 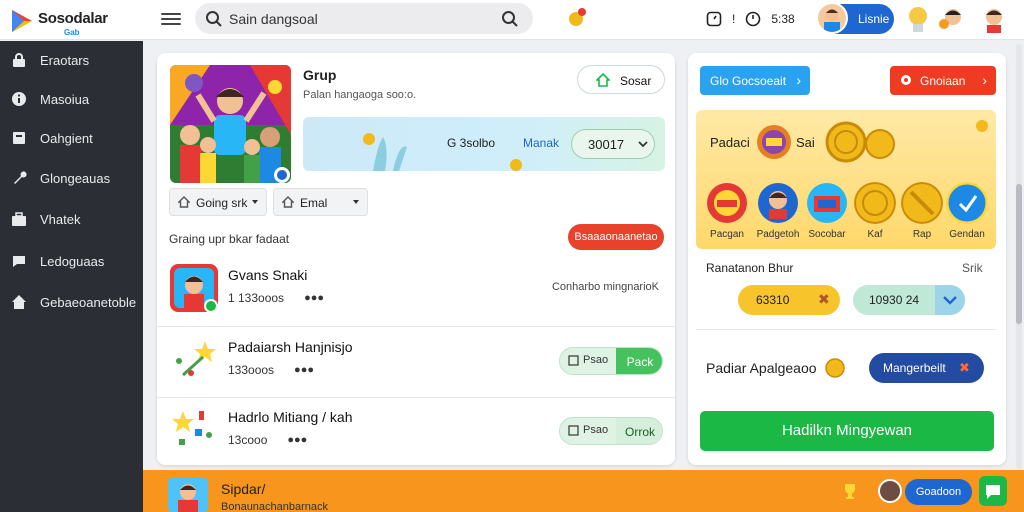 I want to click on bottom-action-button: Goadoon, so click(x=938, y=492).